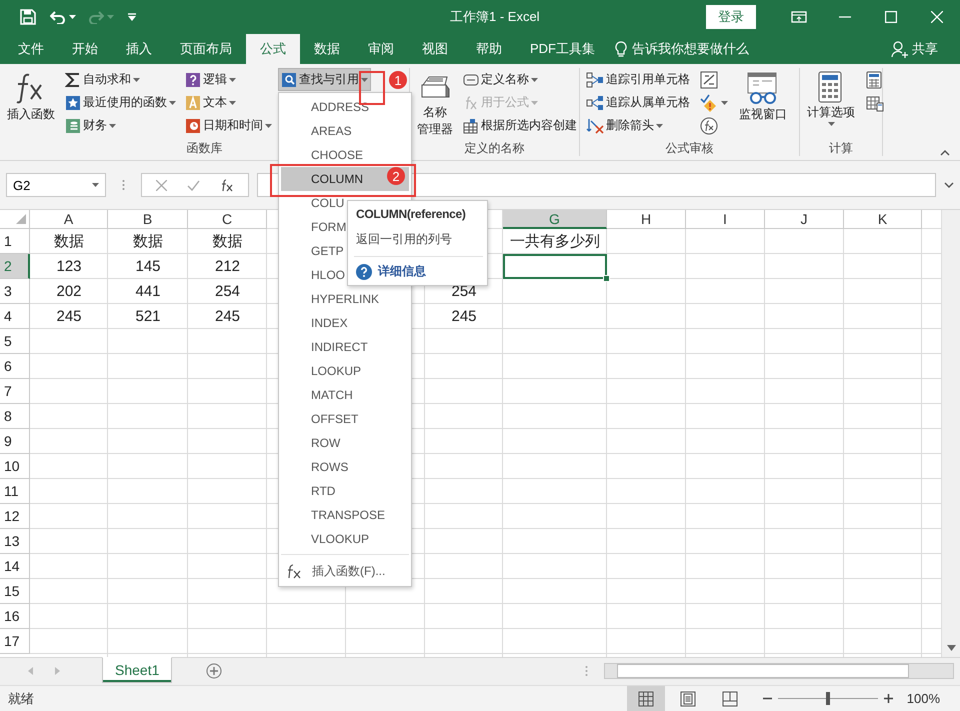  I want to click on zoom-level: 100%, so click(923, 698).